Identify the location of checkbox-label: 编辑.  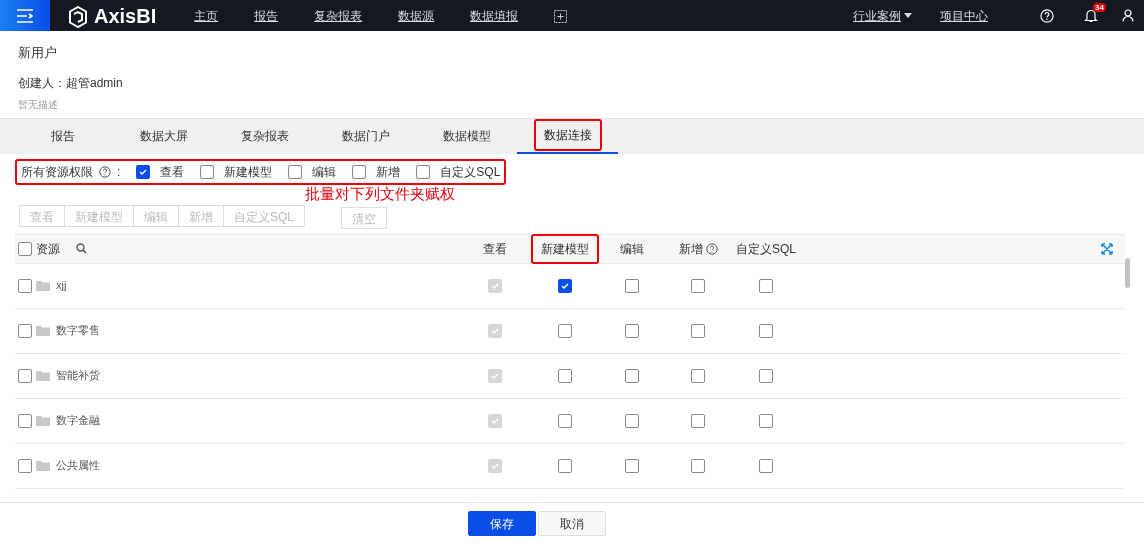
(324, 172).